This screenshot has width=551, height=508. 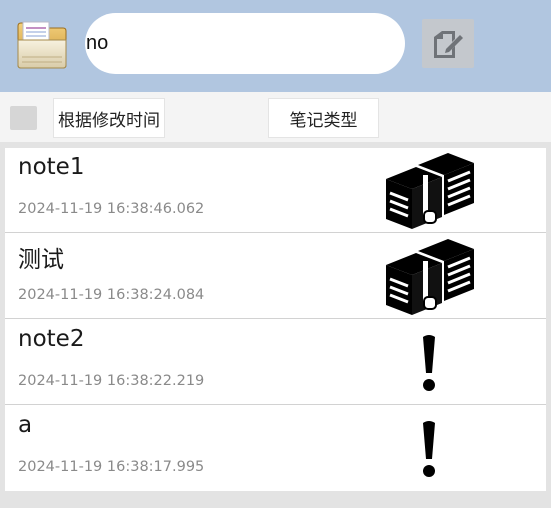 I want to click on type-button-label: 笔记类型, so click(x=323, y=120).